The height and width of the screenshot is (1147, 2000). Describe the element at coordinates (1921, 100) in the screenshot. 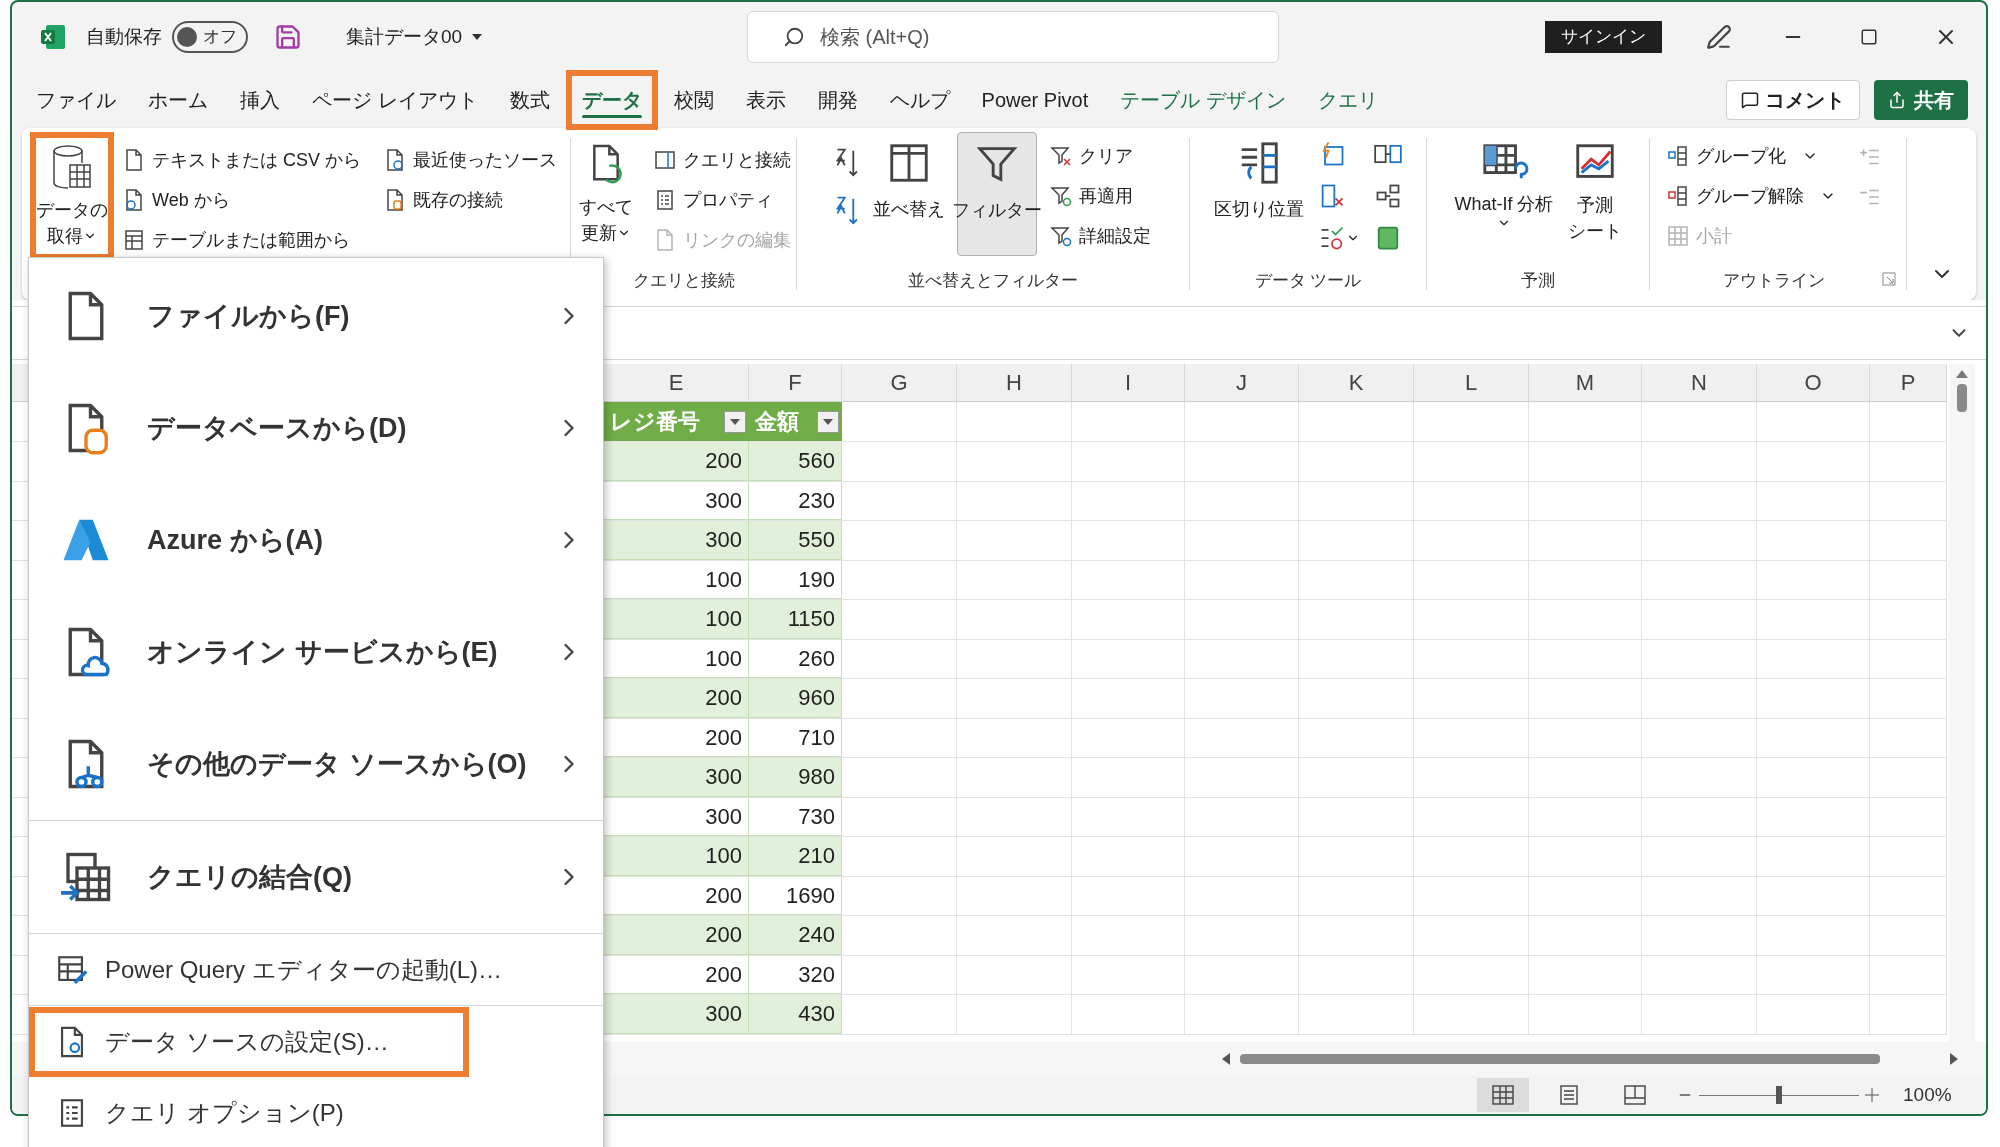

I see `share-button: 共有` at that location.